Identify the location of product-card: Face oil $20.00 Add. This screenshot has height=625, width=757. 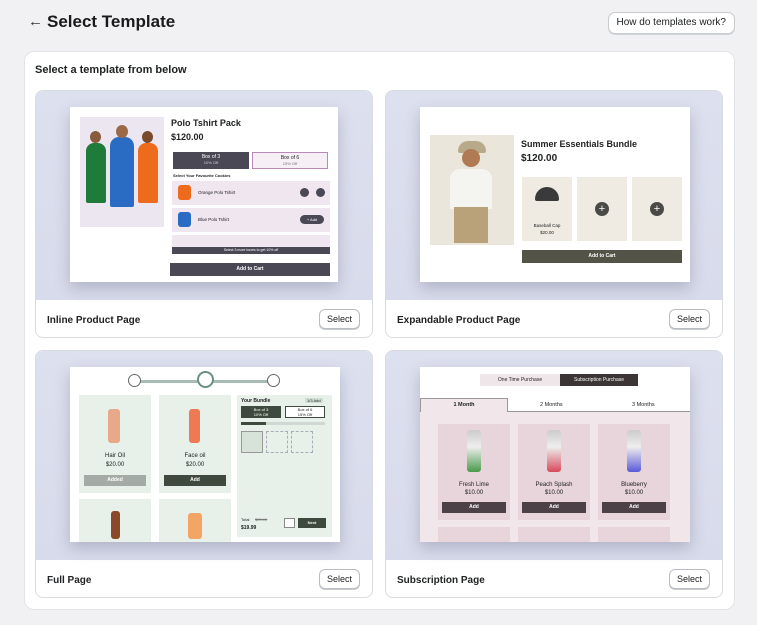
(195, 444).